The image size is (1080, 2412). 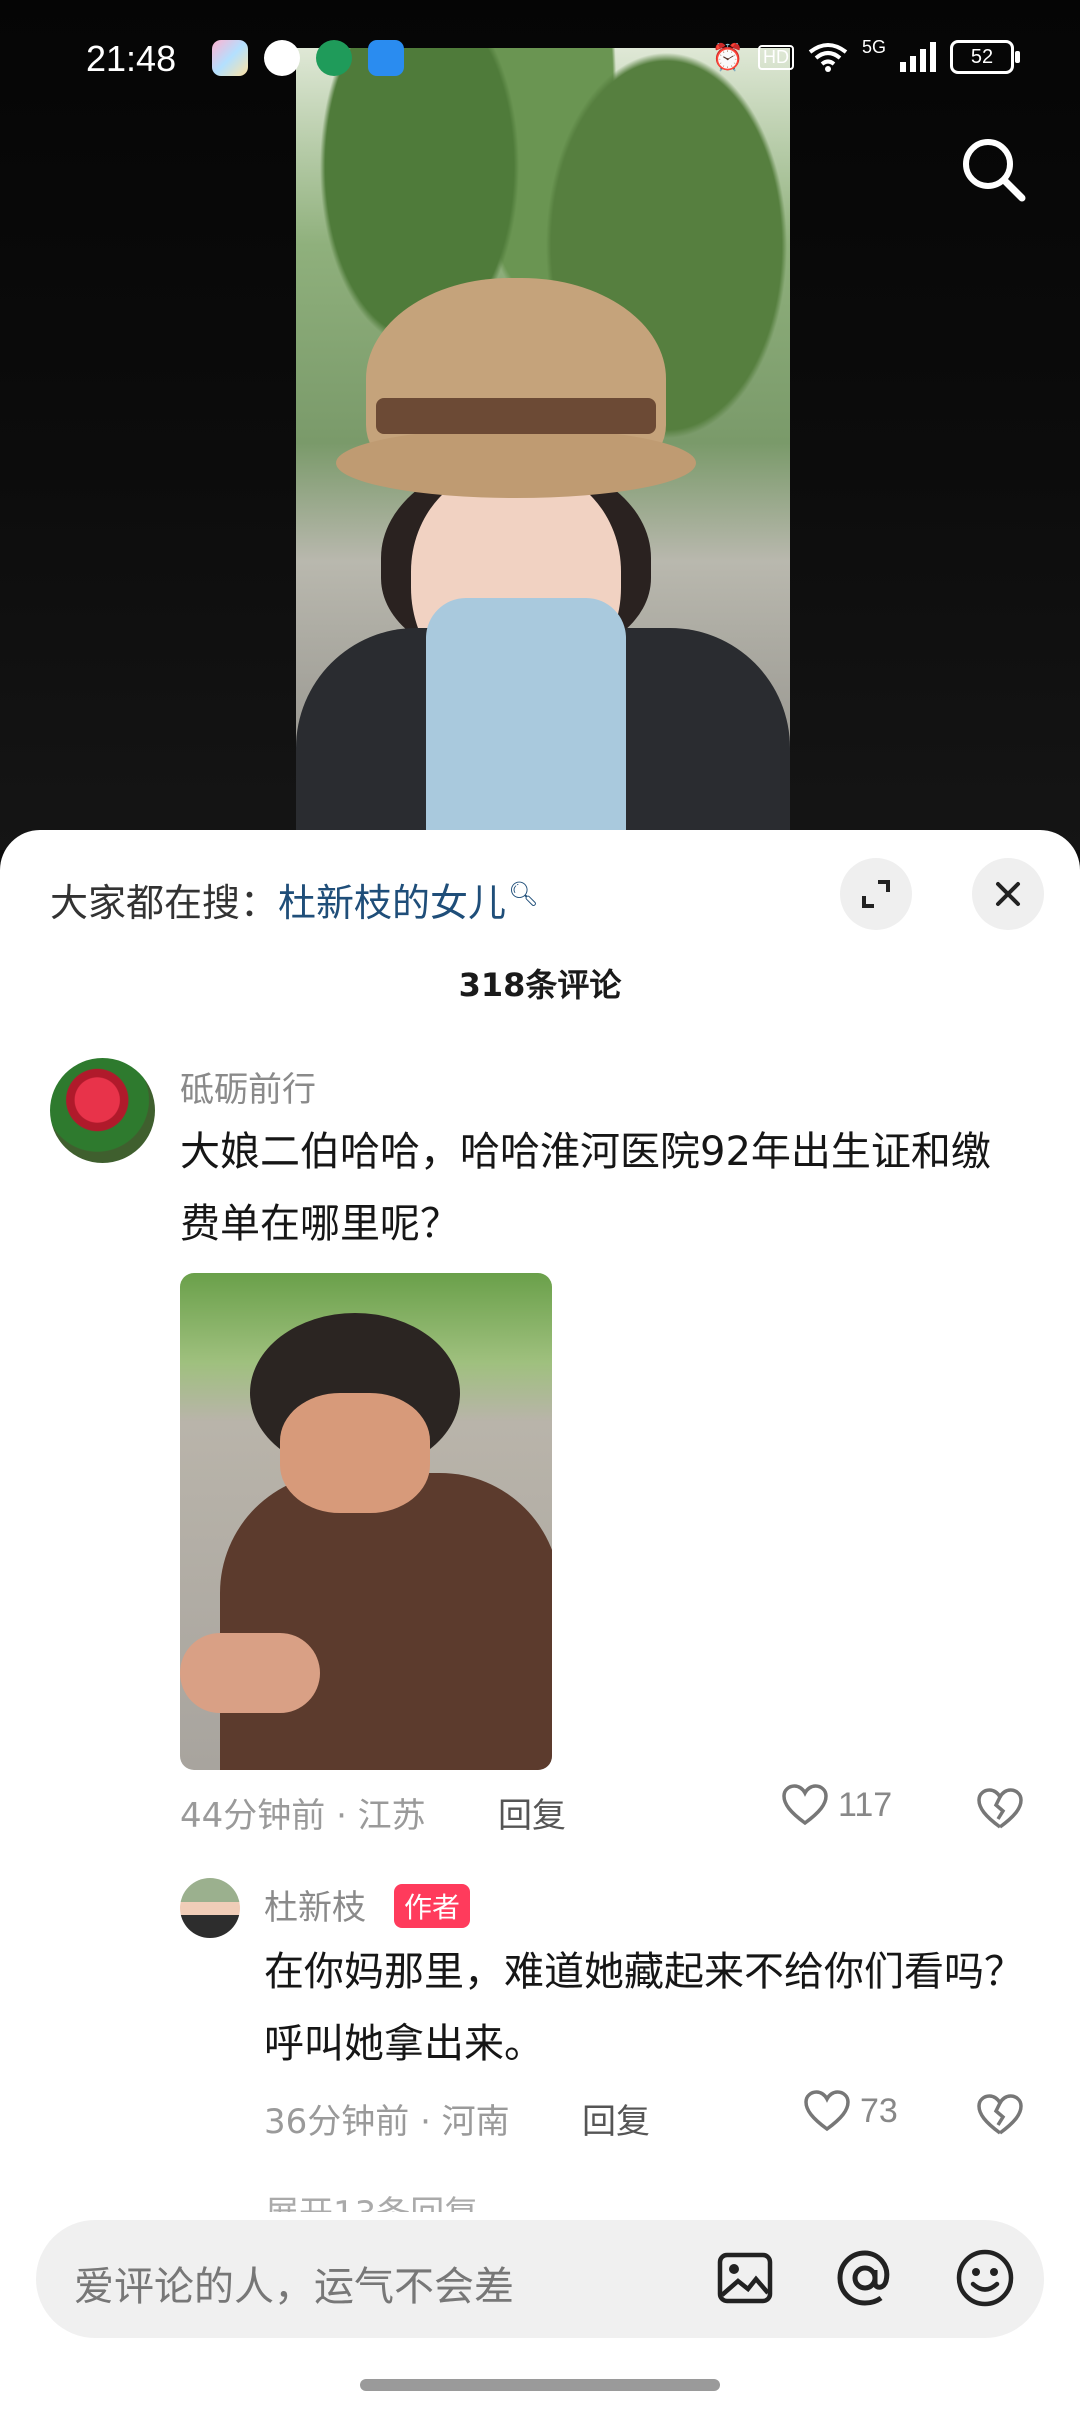 What do you see at coordinates (873, 46) in the screenshot?
I see `network-type: 5G` at bounding box center [873, 46].